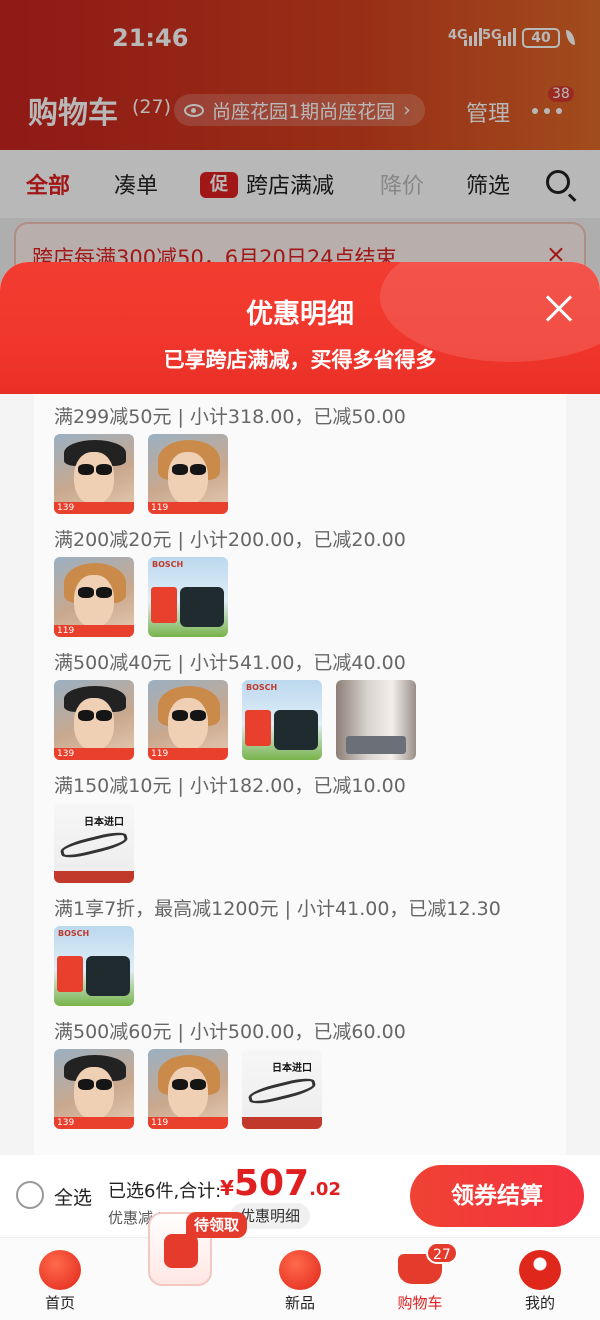  What do you see at coordinates (230, 417) in the screenshot?
I see `discount-group-title: 满299减50元 | 小计318.00，已减50.00` at bounding box center [230, 417].